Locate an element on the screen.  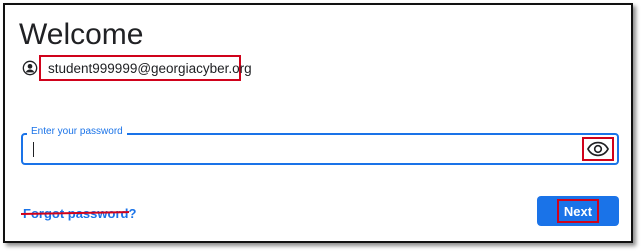
show-password-button is located at coordinates (598, 149).